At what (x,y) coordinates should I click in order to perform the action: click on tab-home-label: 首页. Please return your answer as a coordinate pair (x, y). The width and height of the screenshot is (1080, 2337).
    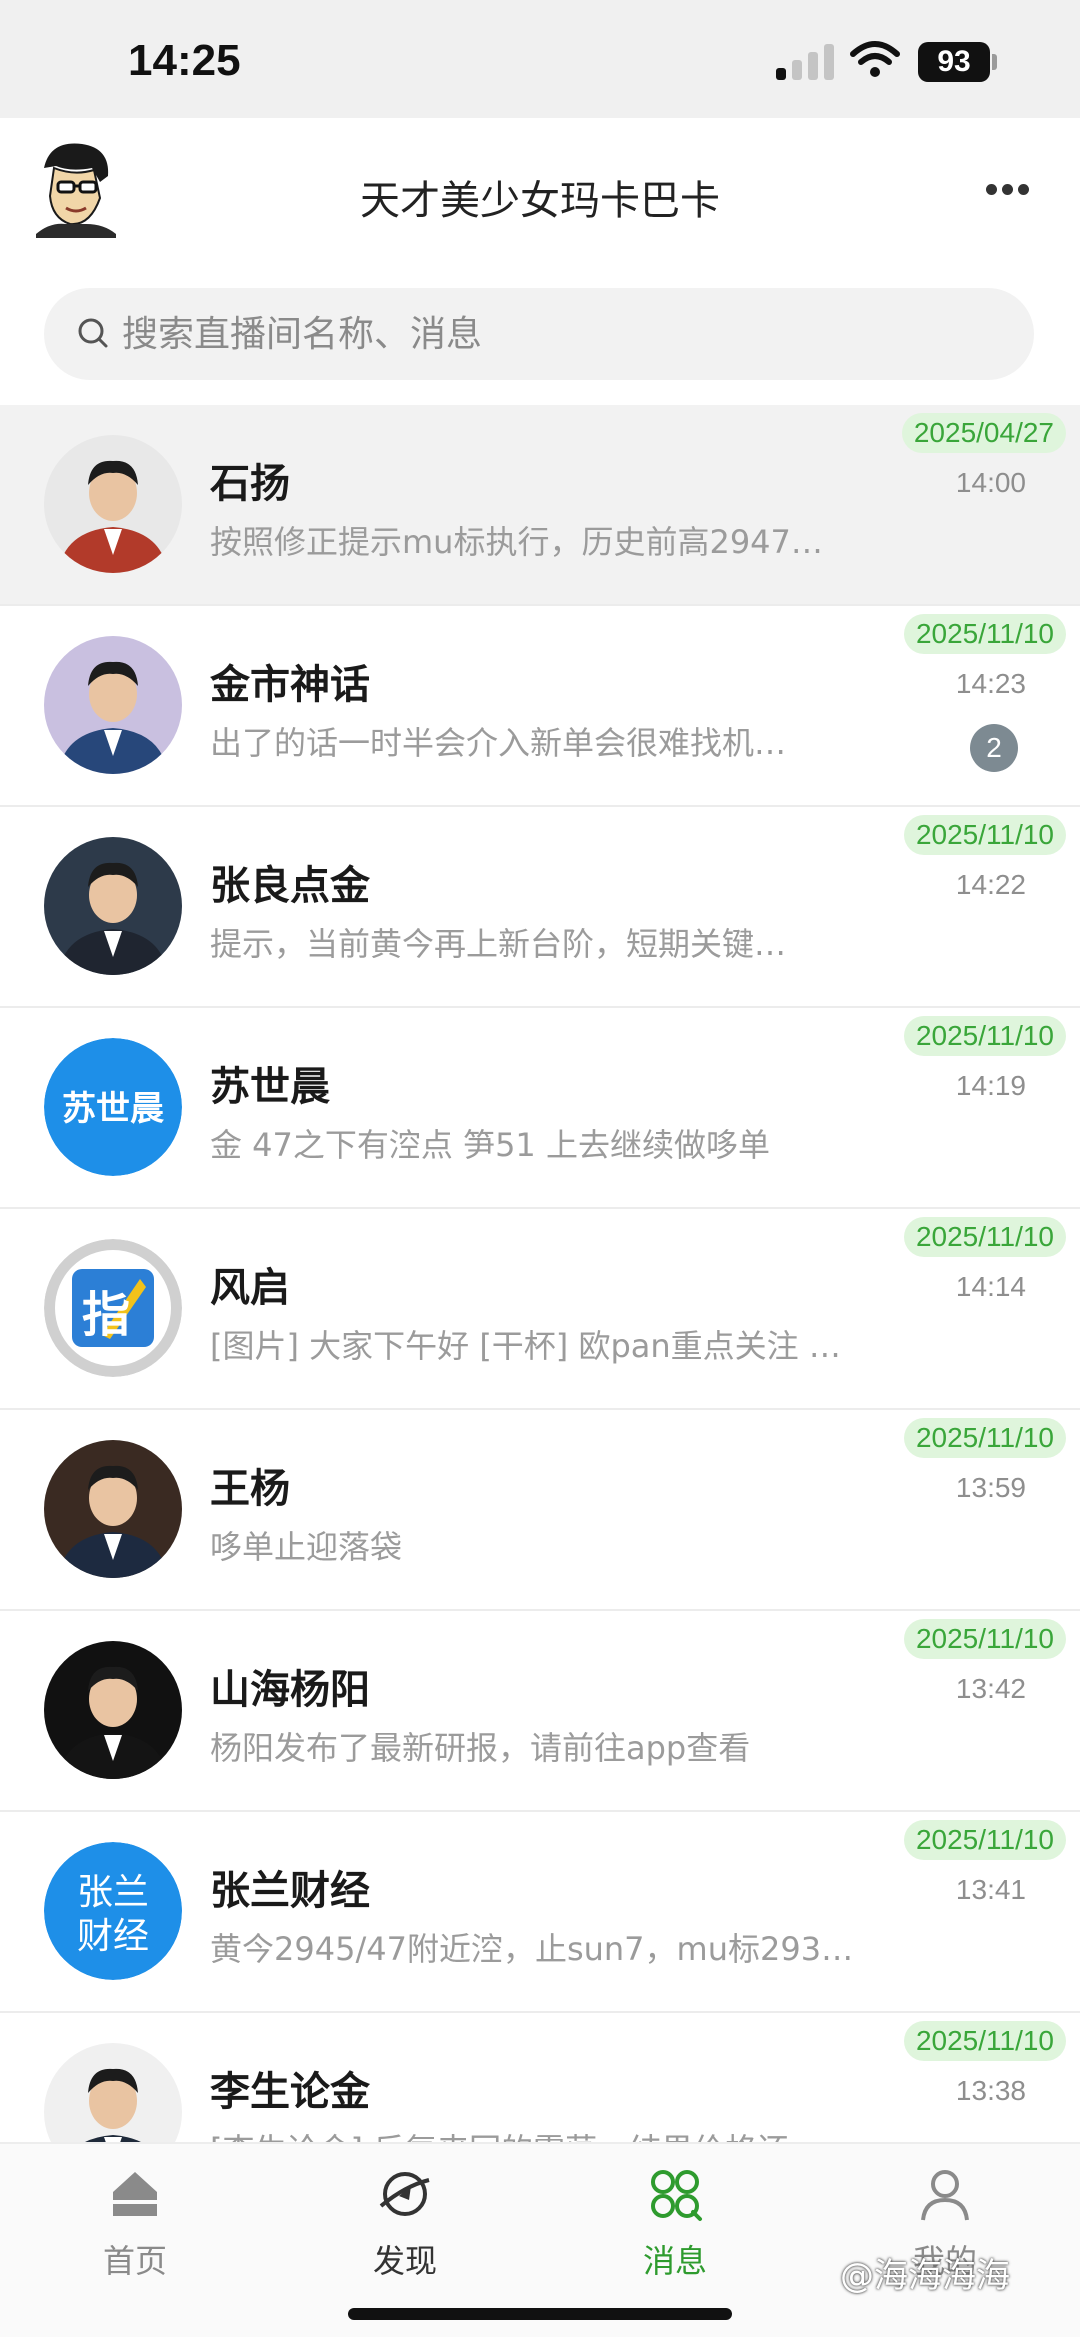
    Looking at the image, I should click on (134, 2261).